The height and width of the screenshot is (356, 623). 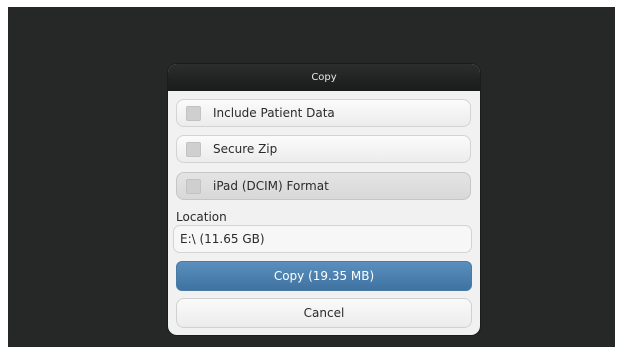 What do you see at coordinates (274, 113) in the screenshot?
I see `include-patient-data-label: Include Patient Data` at bounding box center [274, 113].